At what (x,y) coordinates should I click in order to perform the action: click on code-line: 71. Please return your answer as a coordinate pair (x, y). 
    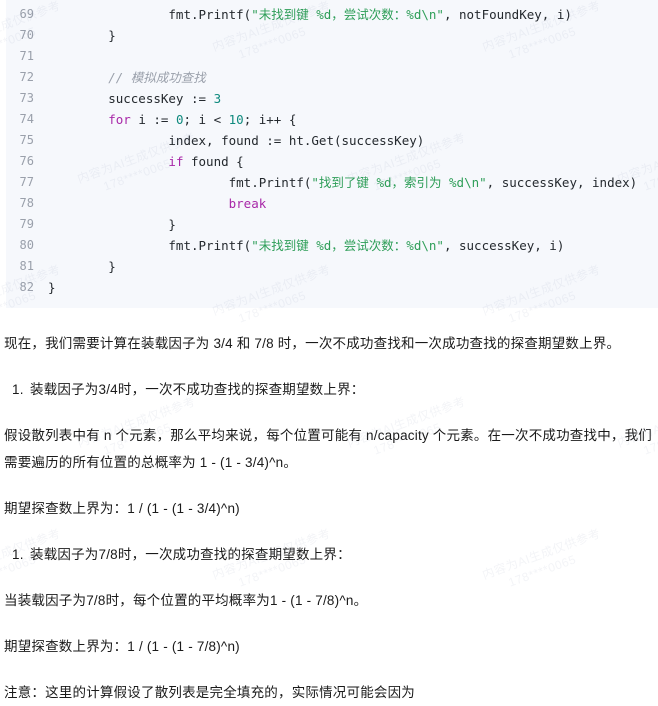
    Looking at the image, I should click on (332, 56).